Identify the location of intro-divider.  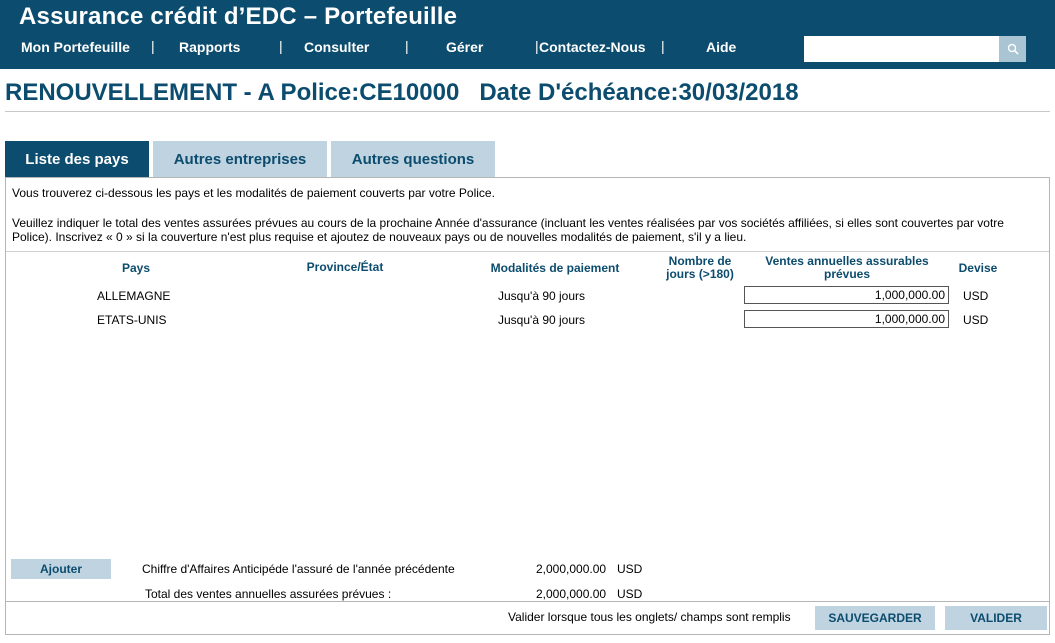
(527, 251).